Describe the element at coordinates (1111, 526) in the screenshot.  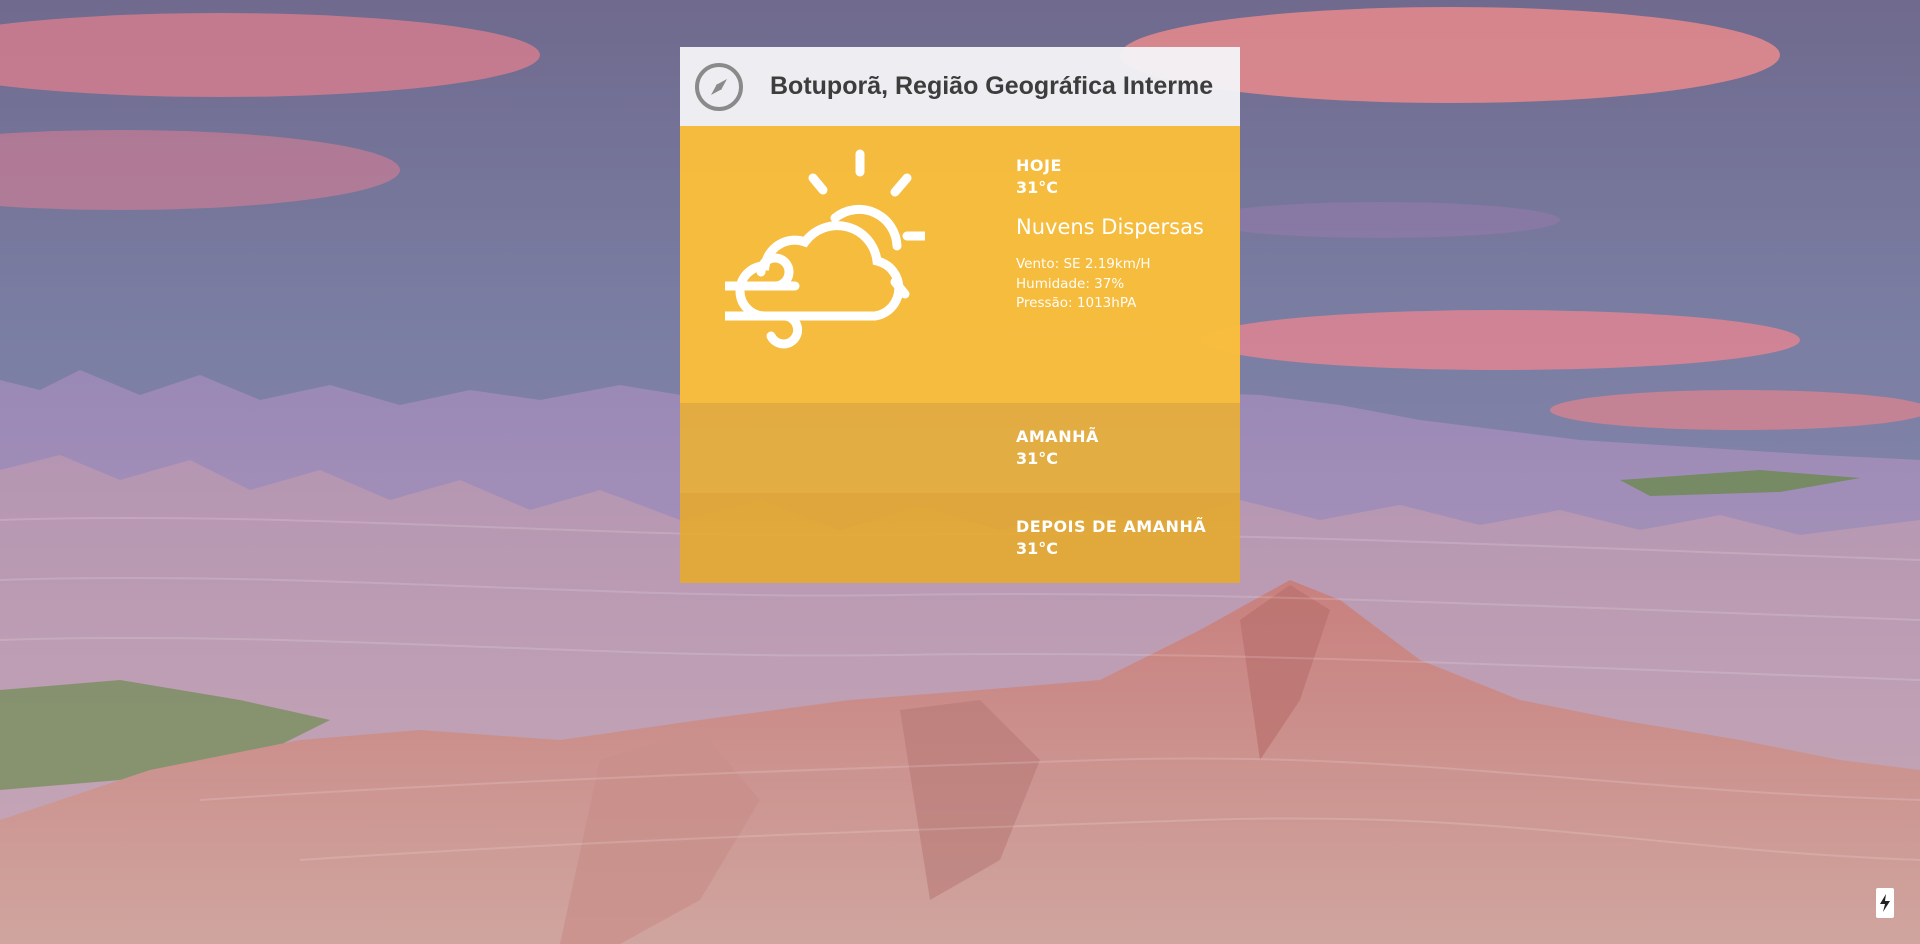
I see `after-tomorrow-label: DEPOIS DE AMANHÃ` at that location.